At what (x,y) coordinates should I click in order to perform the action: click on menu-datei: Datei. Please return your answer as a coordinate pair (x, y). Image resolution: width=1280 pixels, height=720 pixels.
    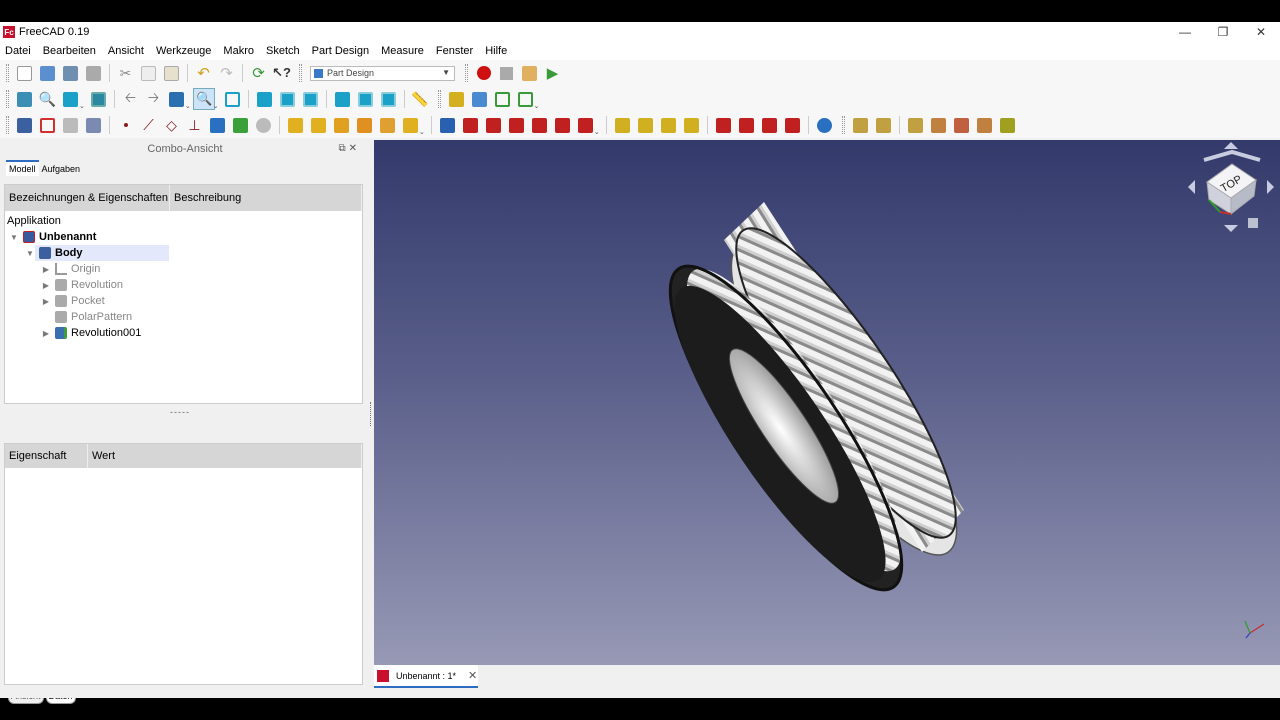
    Looking at the image, I should click on (18, 51).